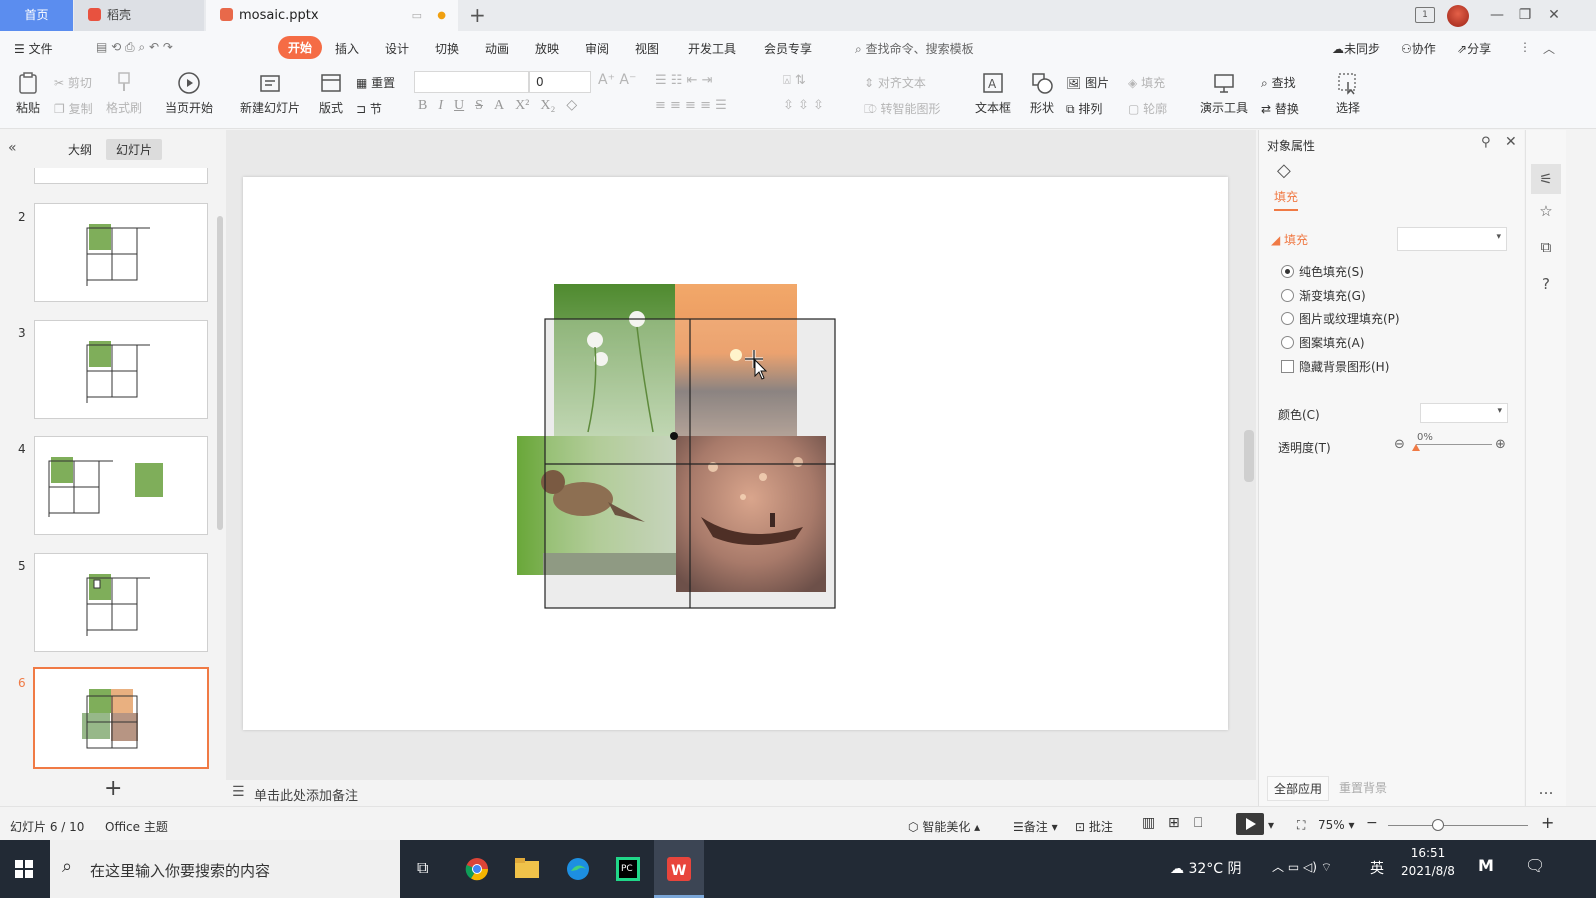  What do you see at coordinates (578, 869) in the screenshot?
I see `edge-icon` at bounding box center [578, 869].